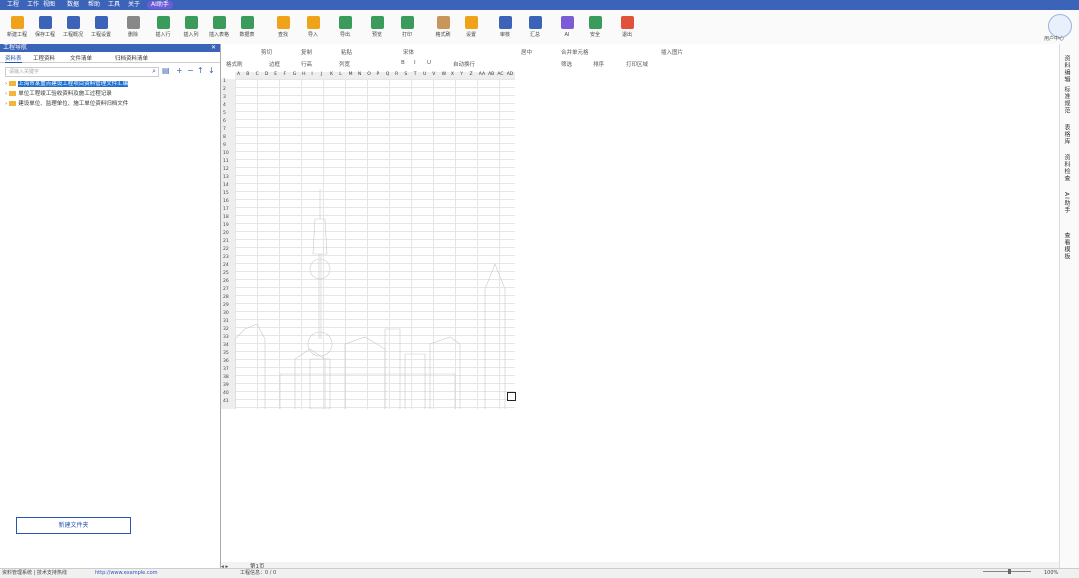 This screenshot has height=578, width=1079. I want to click on row-label: 18, so click(226, 217).